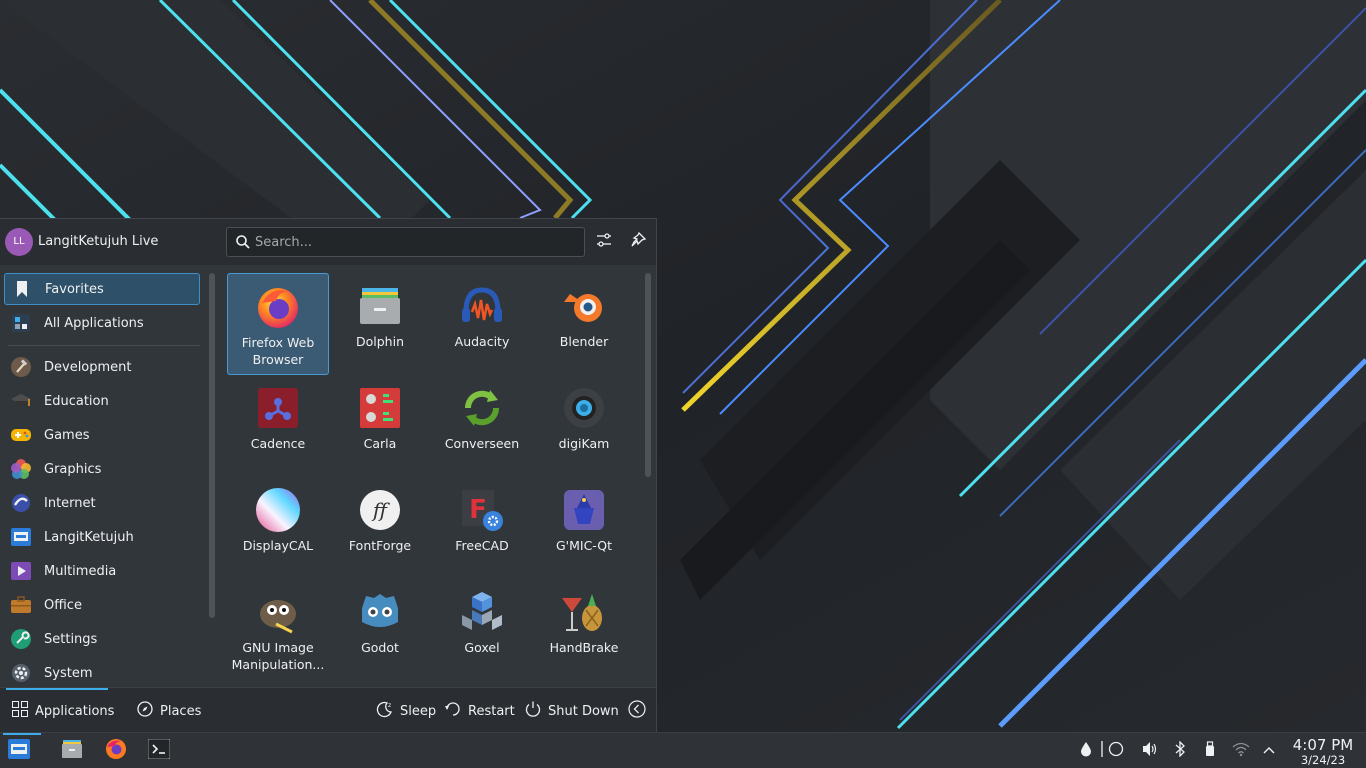 The image size is (1366, 768). What do you see at coordinates (482, 630) in the screenshot?
I see `app-tile-goxel: Goxel` at bounding box center [482, 630].